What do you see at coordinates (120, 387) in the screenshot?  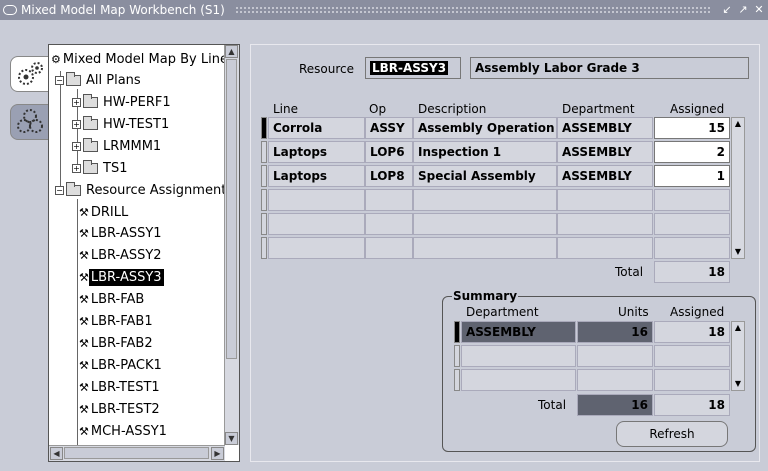 I see `tree-node-resource: ⚒ LBR-TEST1` at bounding box center [120, 387].